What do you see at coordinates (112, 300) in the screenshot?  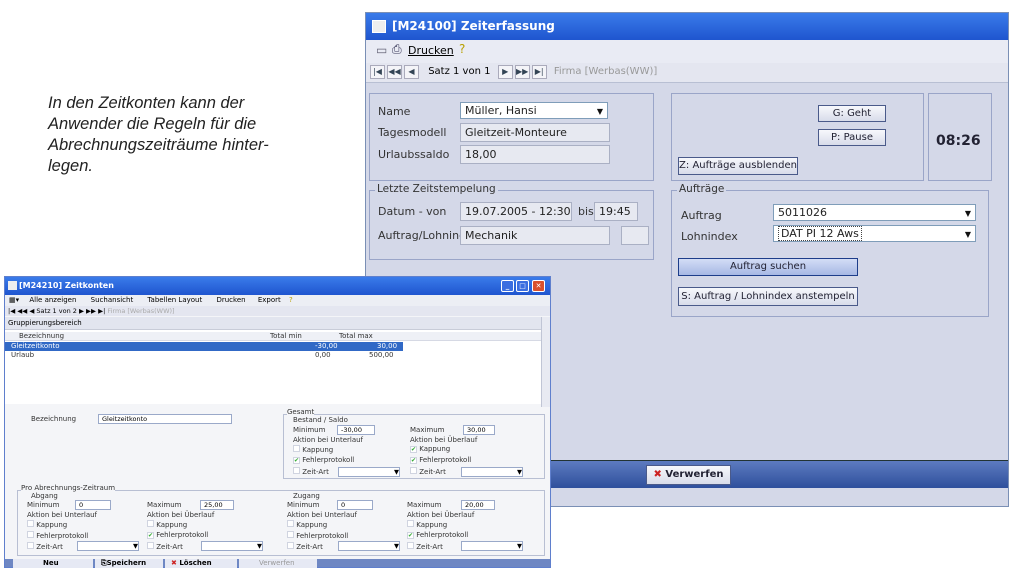 I see `search-view-button: Suchansicht` at bounding box center [112, 300].